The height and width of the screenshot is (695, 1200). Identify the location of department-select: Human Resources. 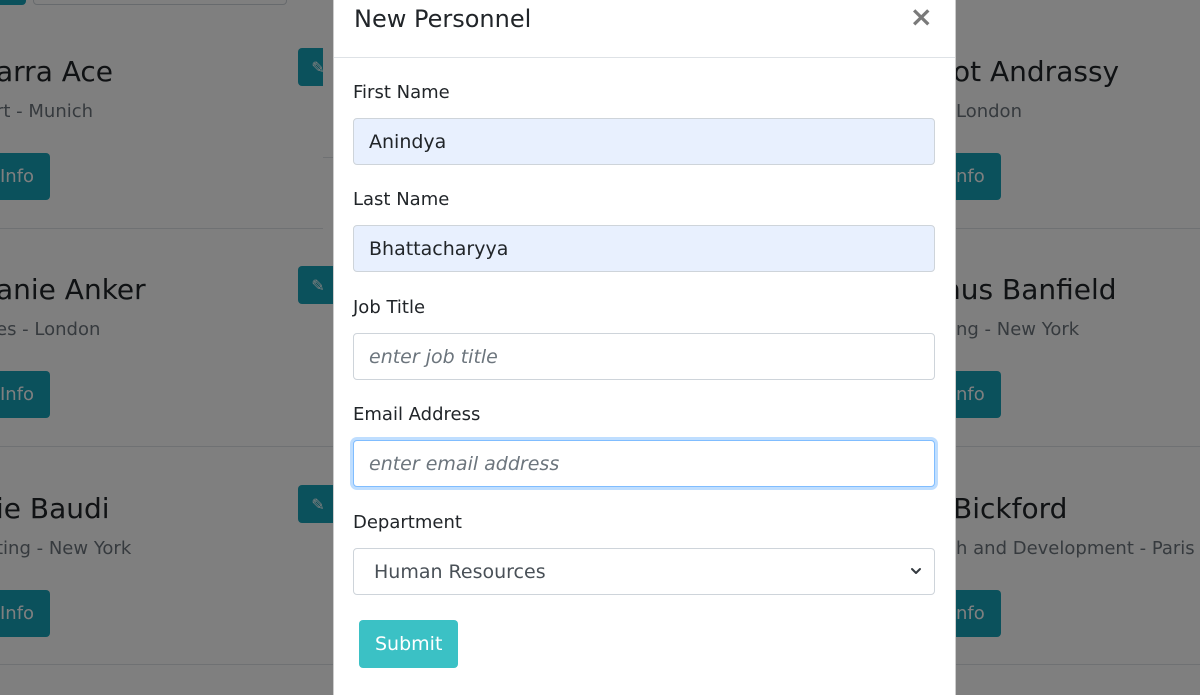
(644, 571).